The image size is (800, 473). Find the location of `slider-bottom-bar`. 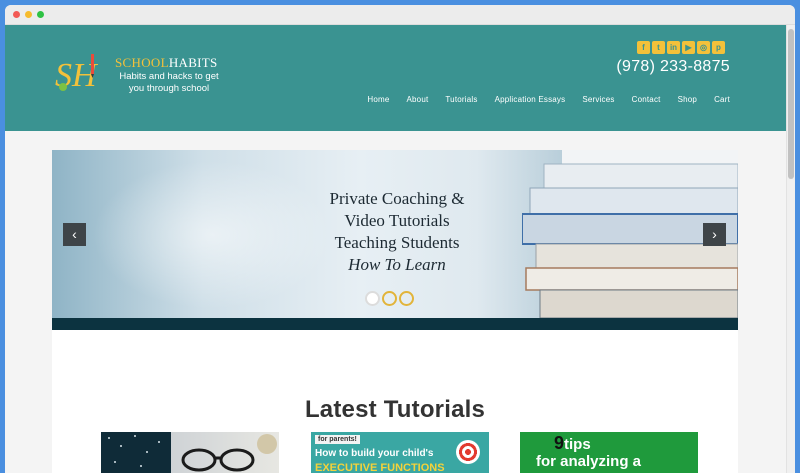

slider-bottom-bar is located at coordinates (395, 324).